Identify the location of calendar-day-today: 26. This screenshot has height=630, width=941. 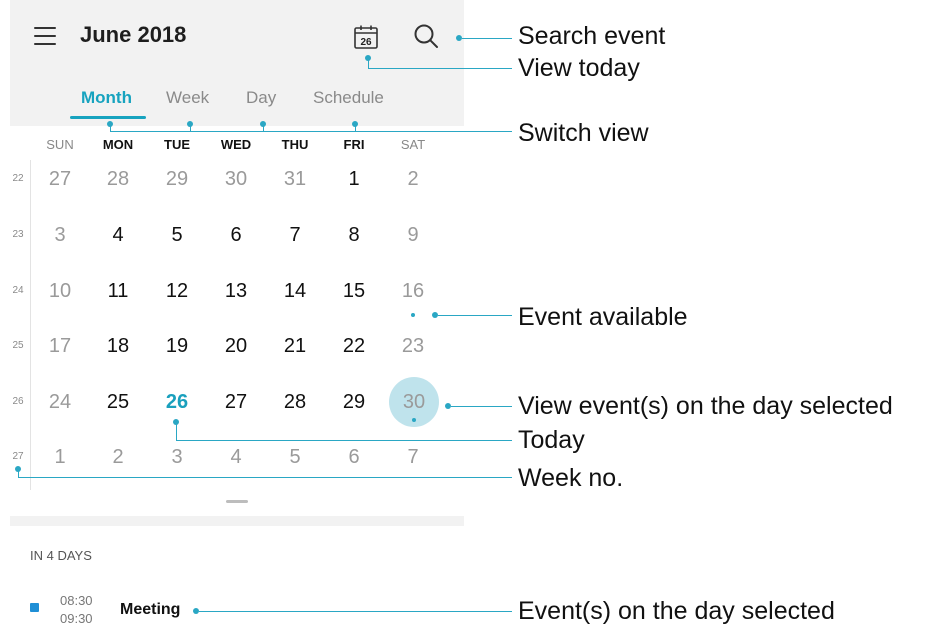
(177, 402).